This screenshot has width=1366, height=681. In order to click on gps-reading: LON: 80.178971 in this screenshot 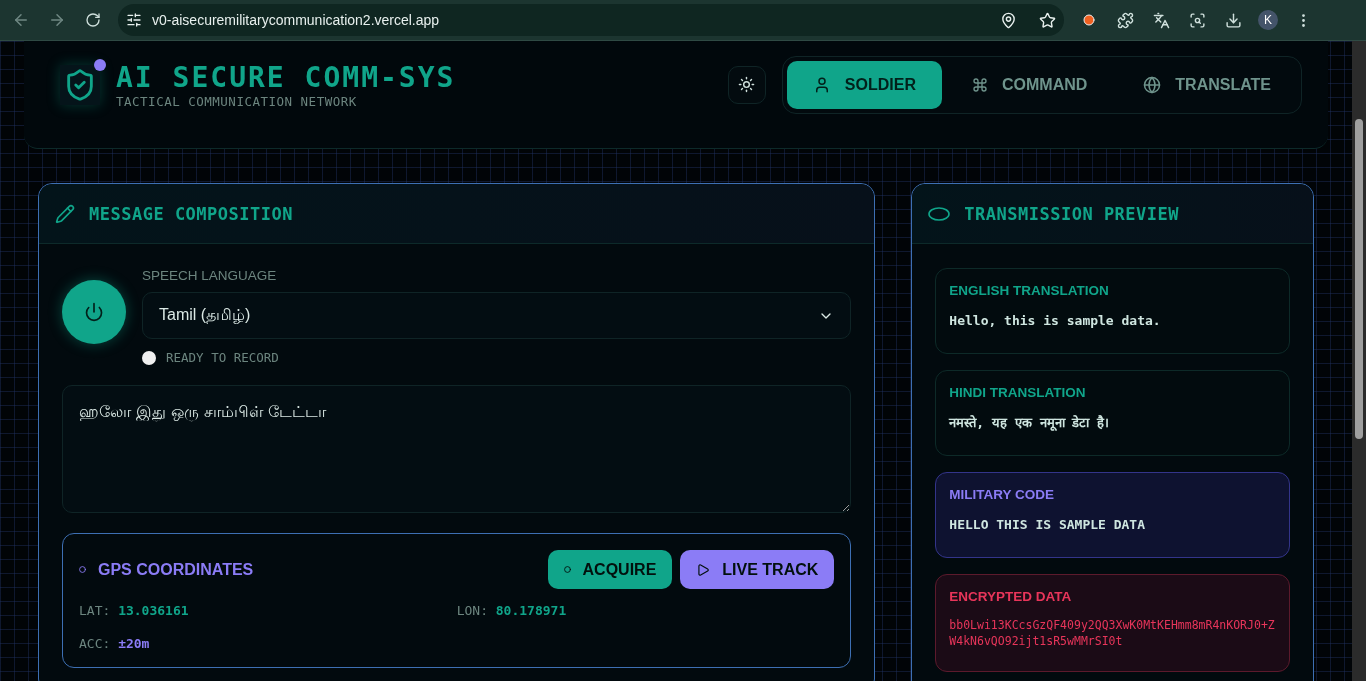, I will do `click(512, 610)`.